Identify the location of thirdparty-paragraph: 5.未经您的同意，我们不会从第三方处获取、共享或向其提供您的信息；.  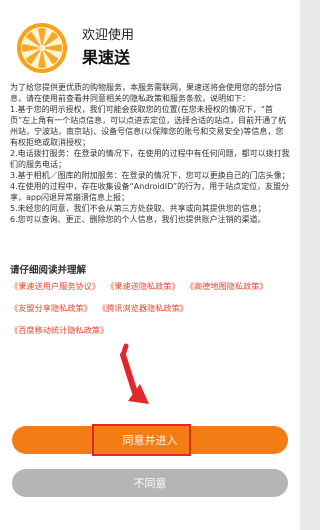
(138, 208).